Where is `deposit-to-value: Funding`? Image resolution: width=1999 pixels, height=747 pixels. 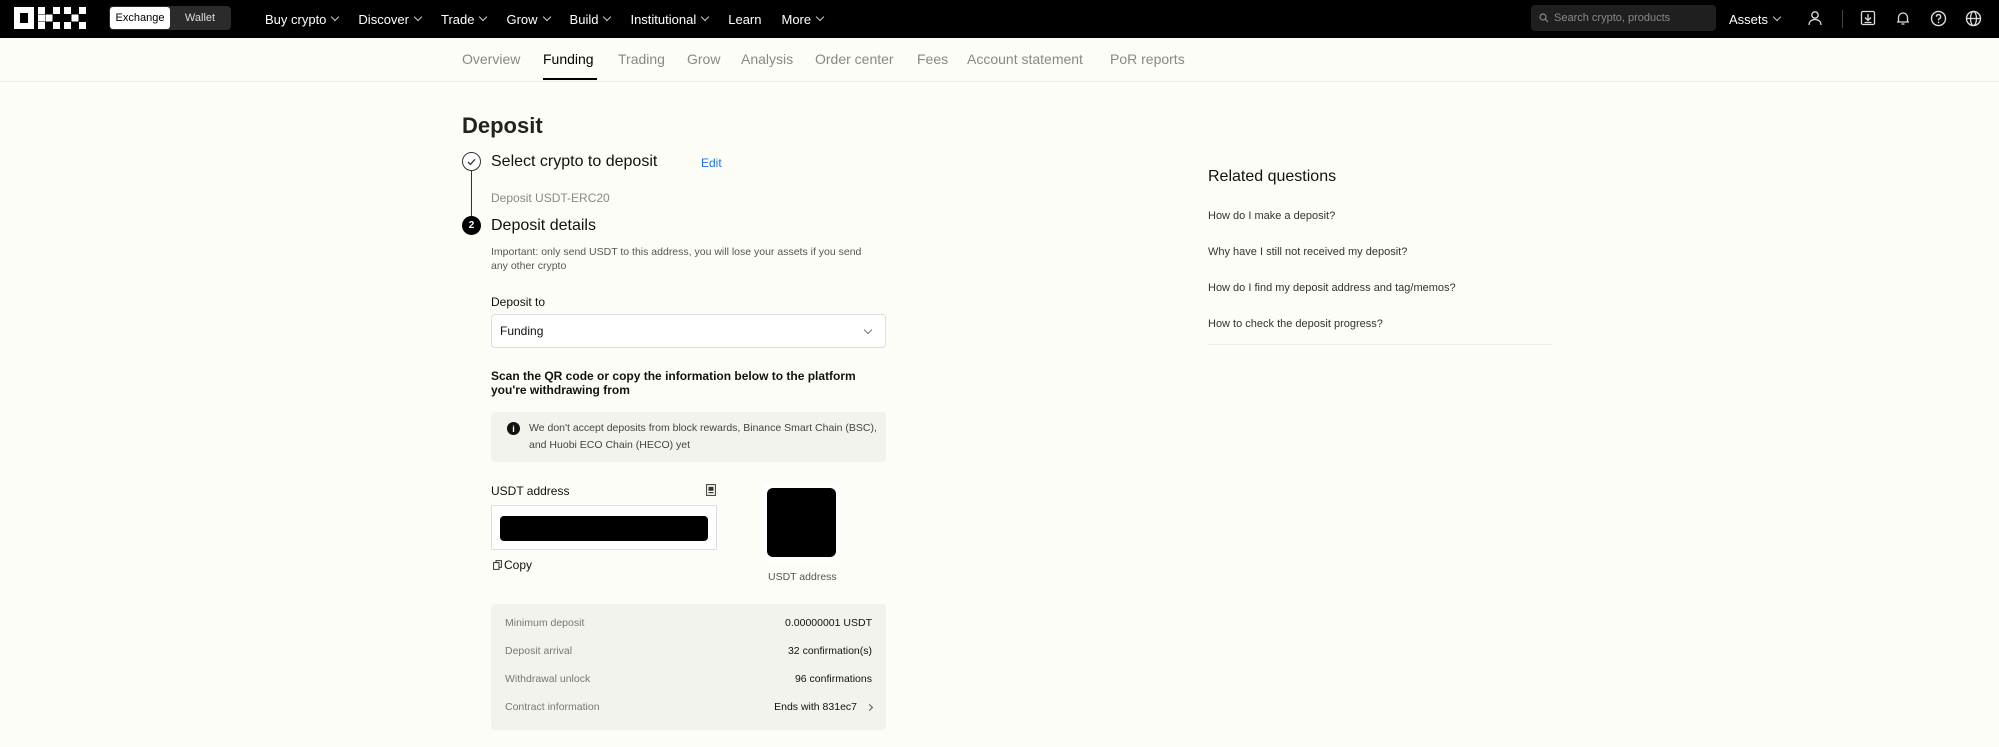
deposit-to-value: Funding is located at coordinates (522, 331).